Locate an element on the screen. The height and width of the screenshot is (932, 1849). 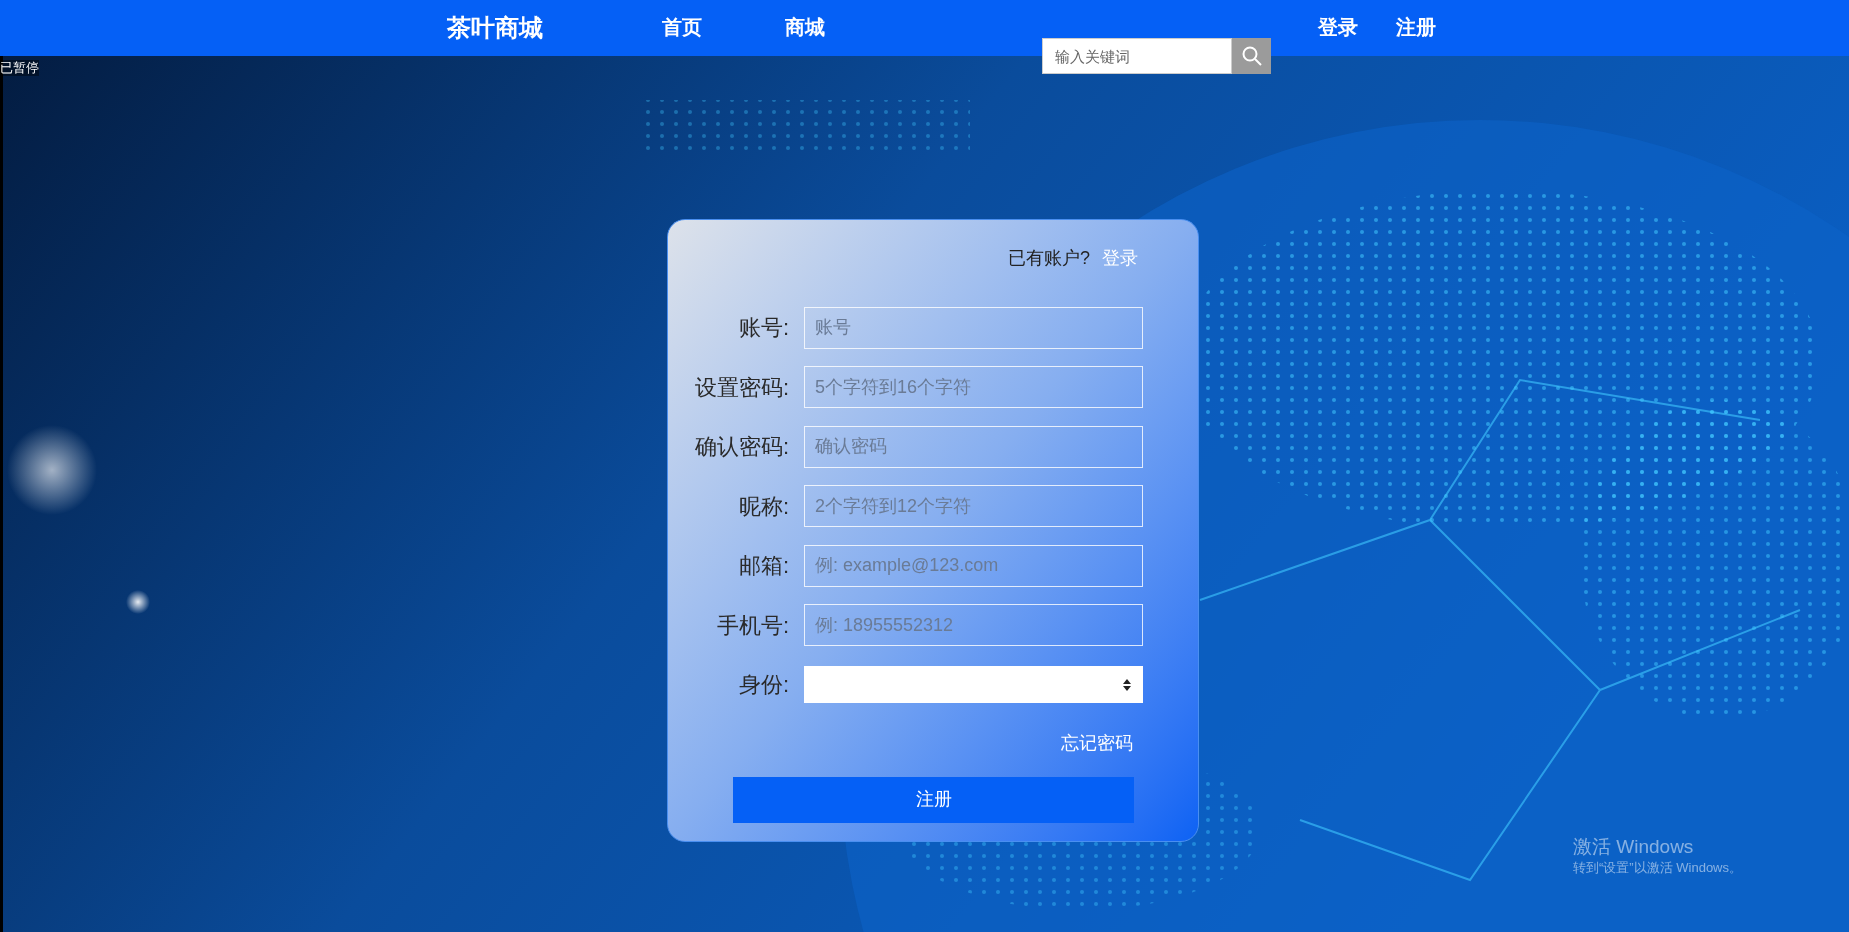
nav-link: 商城 is located at coordinates (805, 27).